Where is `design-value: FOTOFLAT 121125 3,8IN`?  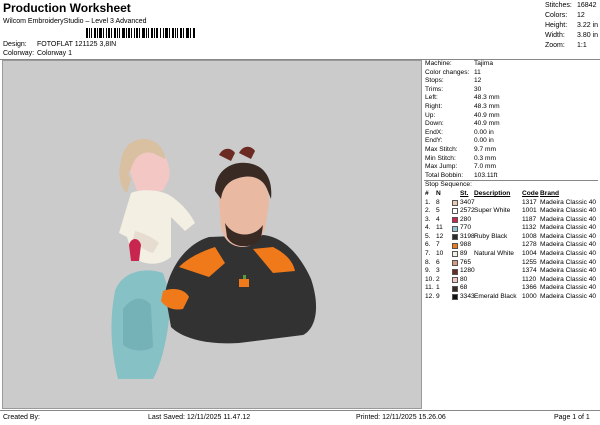
design-value: FOTOFLAT 121125 3,8IN is located at coordinates (77, 44).